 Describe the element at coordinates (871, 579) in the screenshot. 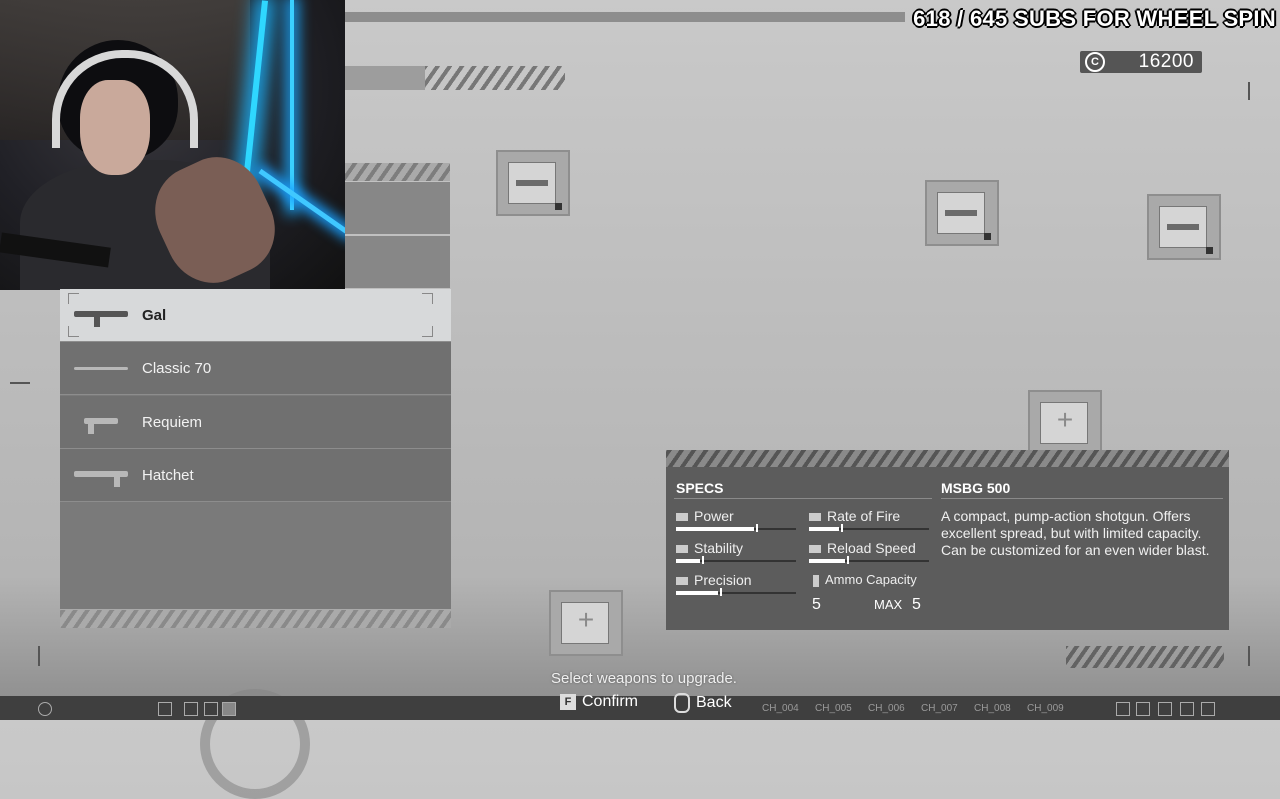

I see `stat-label: Ammo Capacity` at that location.